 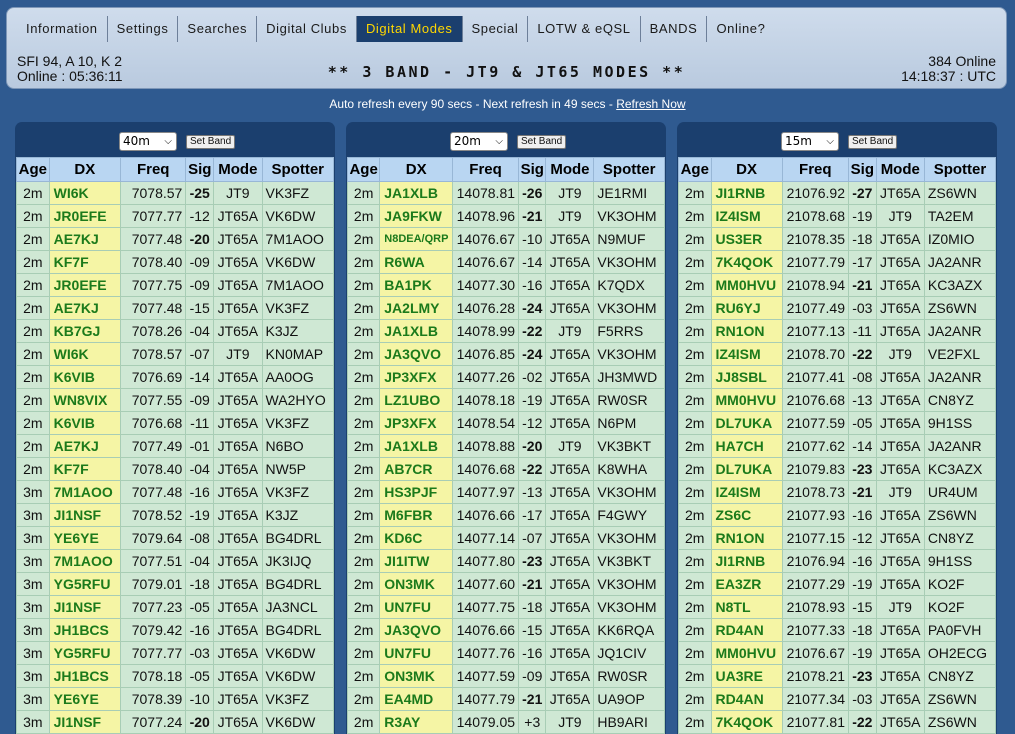 I want to click on cell-dx: N8DEA/QRP, so click(x=416, y=239).